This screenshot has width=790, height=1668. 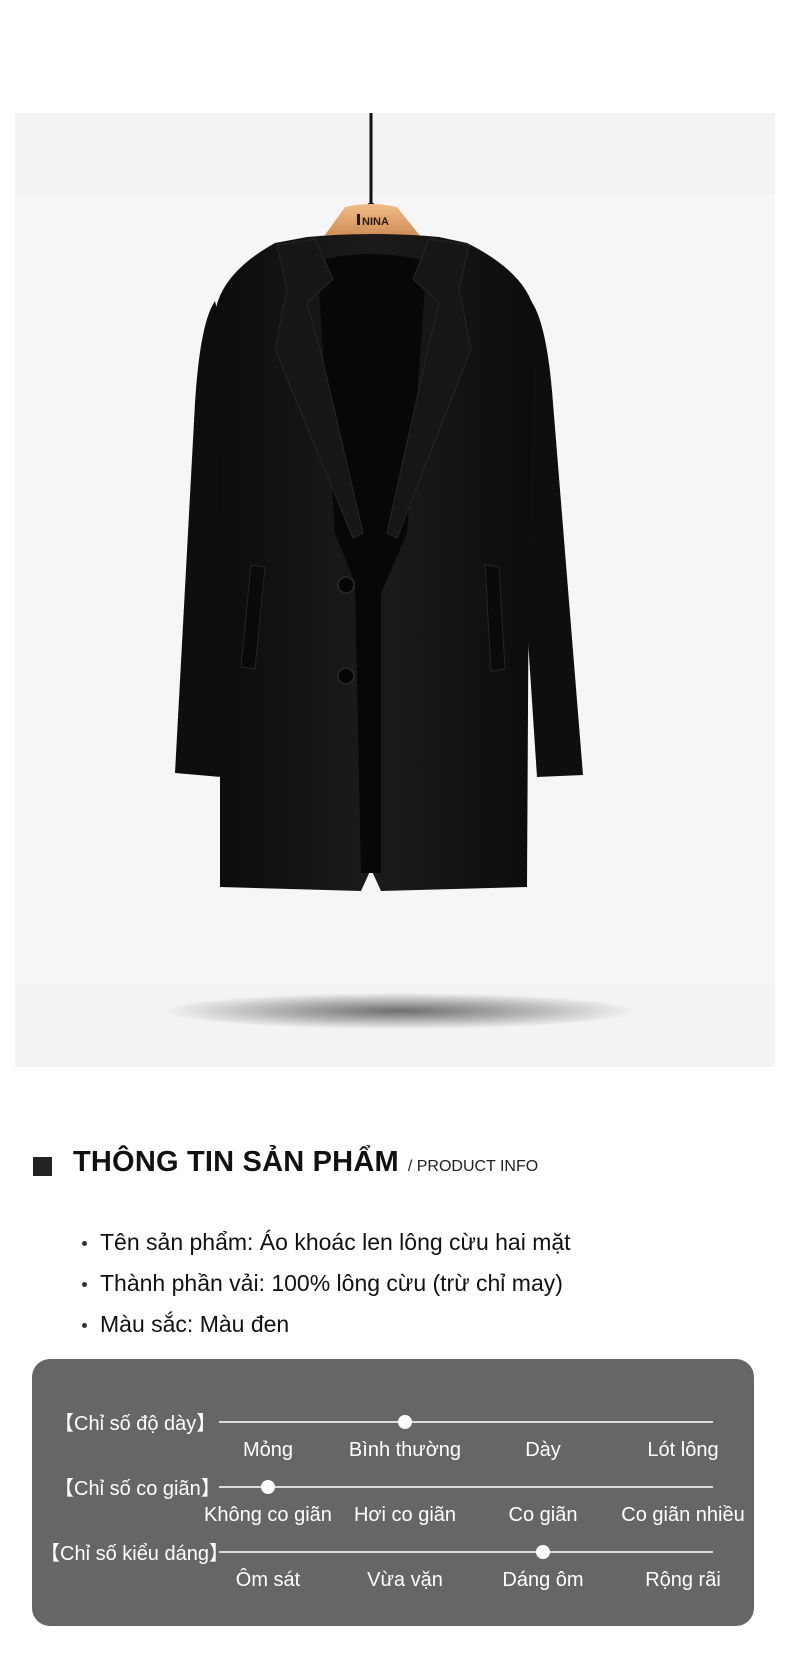 What do you see at coordinates (473, 1166) in the screenshot?
I see `product-info-subtitle: / PRODUCT INFO` at bounding box center [473, 1166].